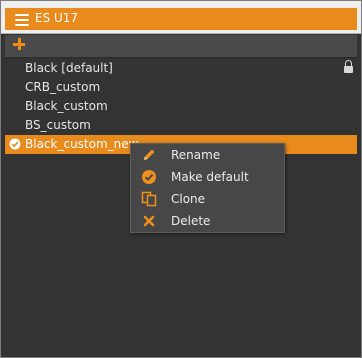 The width and height of the screenshot is (362, 358). Describe the element at coordinates (188, 199) in the screenshot. I see `menu-item-label: Clone` at that location.